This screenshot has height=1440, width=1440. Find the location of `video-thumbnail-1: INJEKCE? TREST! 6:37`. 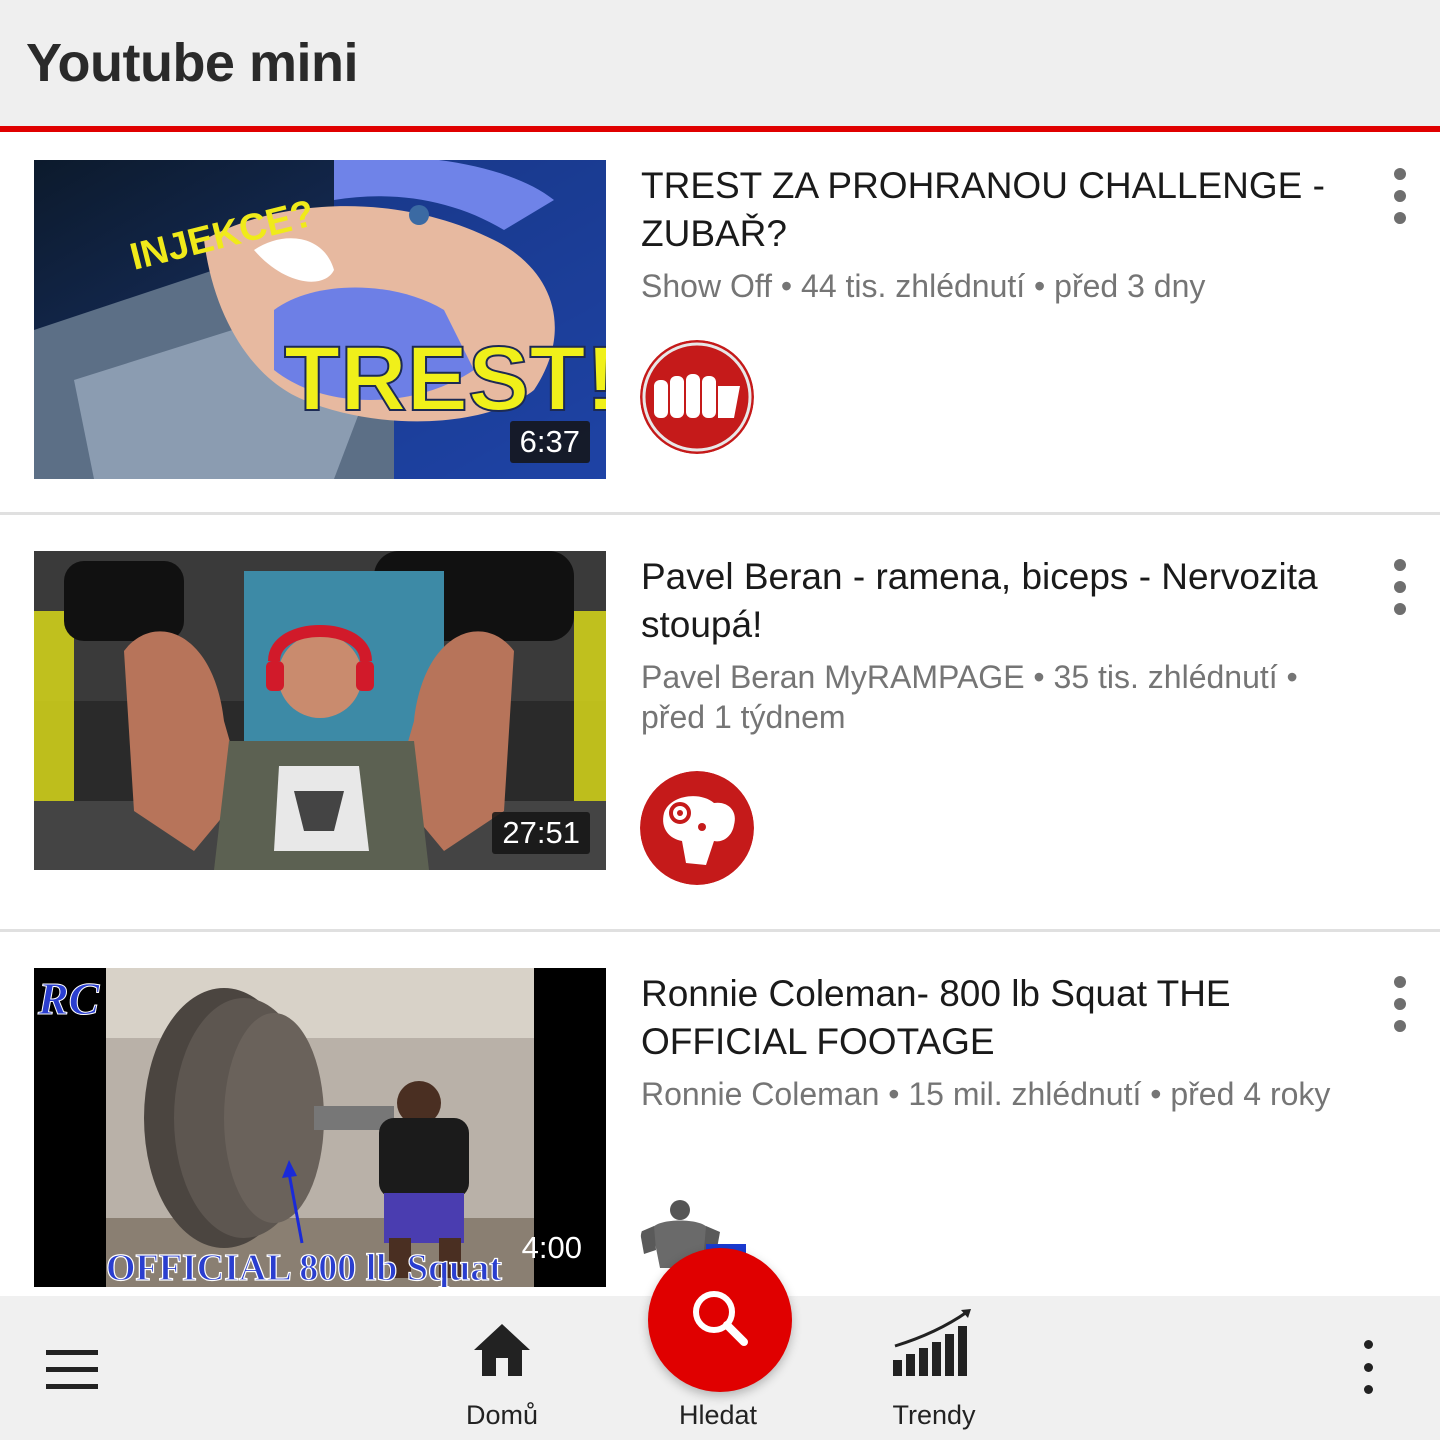

video-thumbnail-1: INJEKCE? TREST! 6:37 is located at coordinates (320, 319).